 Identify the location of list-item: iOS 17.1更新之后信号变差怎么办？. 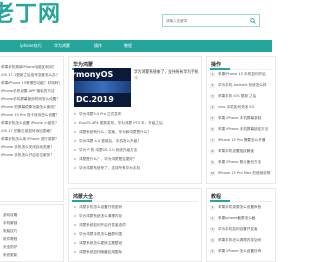
(30, 75).